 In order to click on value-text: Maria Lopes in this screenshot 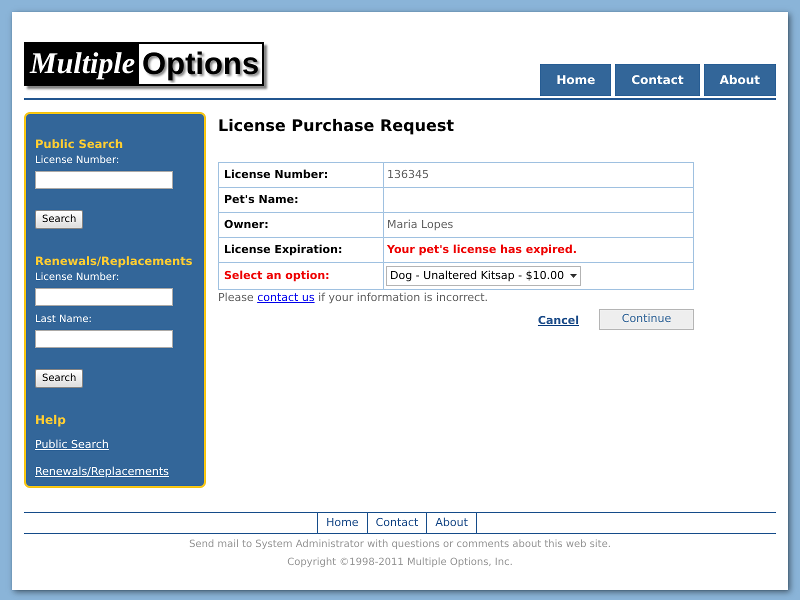, I will do `click(420, 224)`.